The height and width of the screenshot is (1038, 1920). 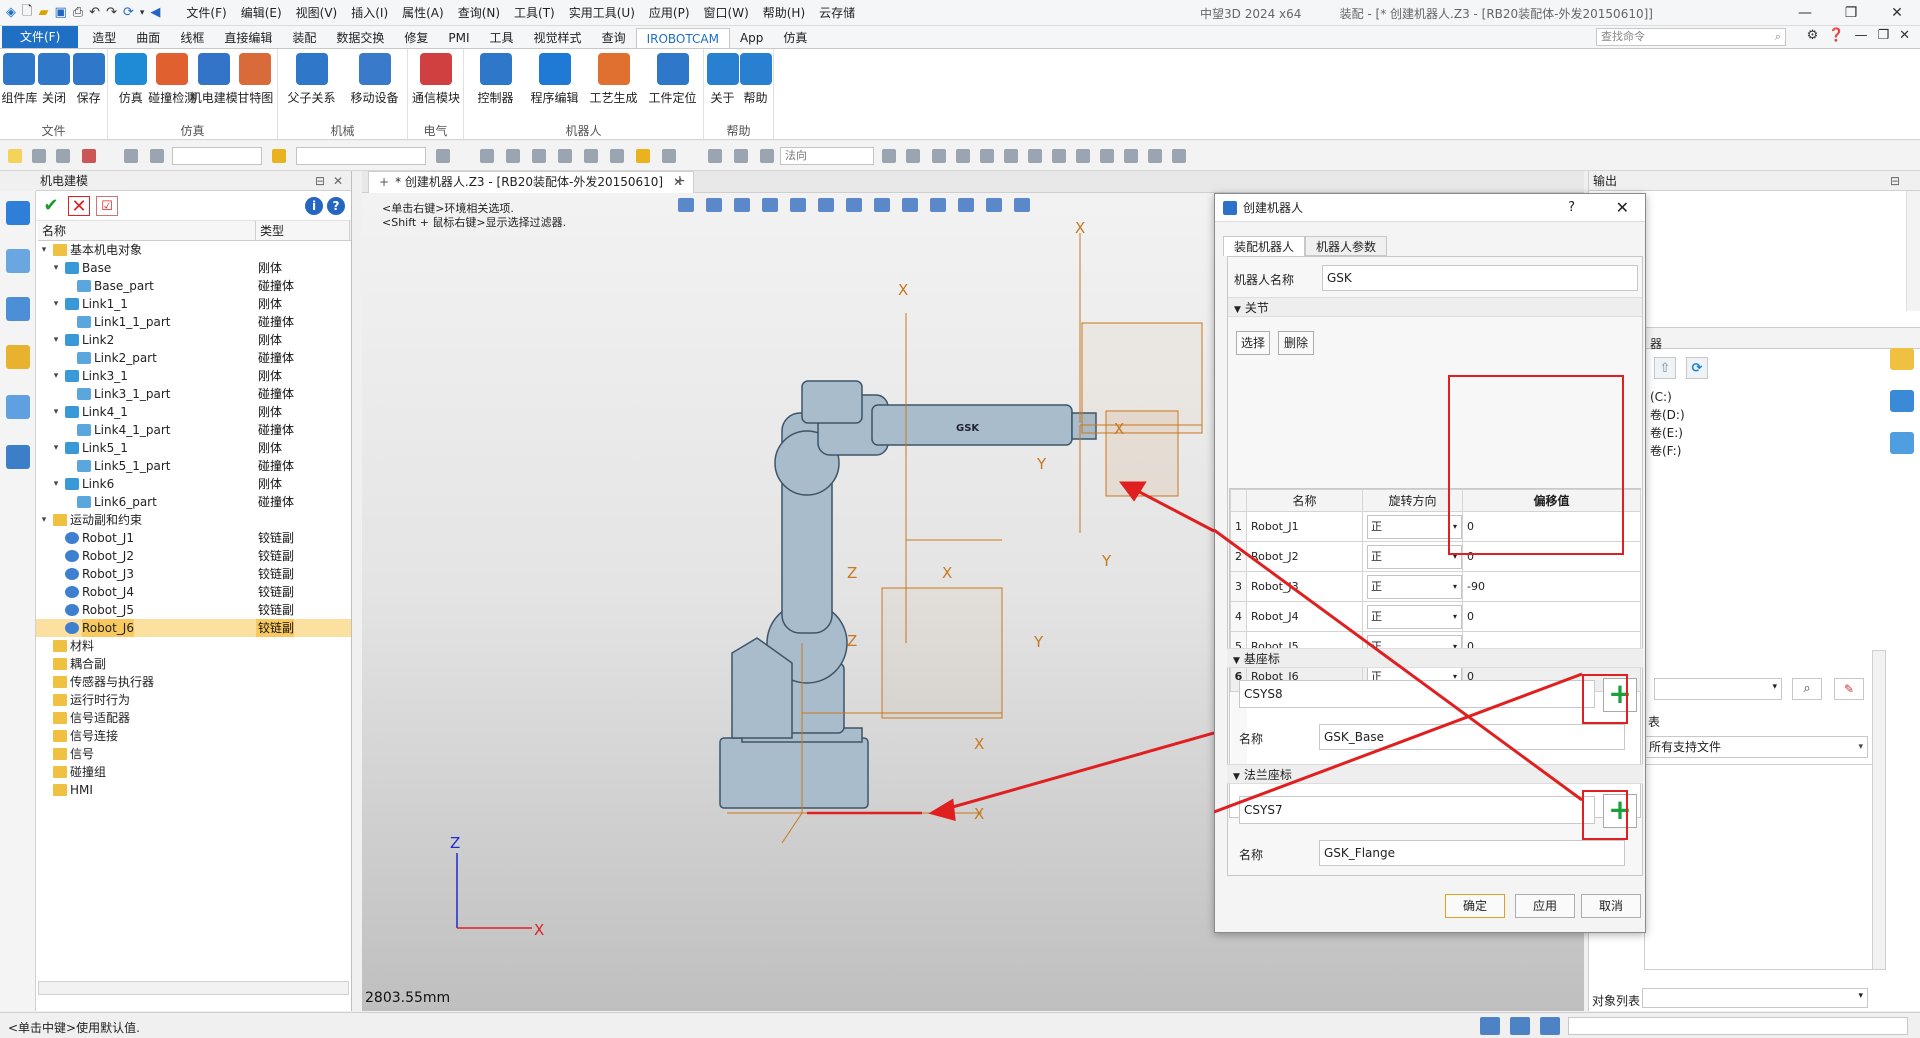 I want to click on ribbon-tab-7: 修复, so click(x=416, y=38).